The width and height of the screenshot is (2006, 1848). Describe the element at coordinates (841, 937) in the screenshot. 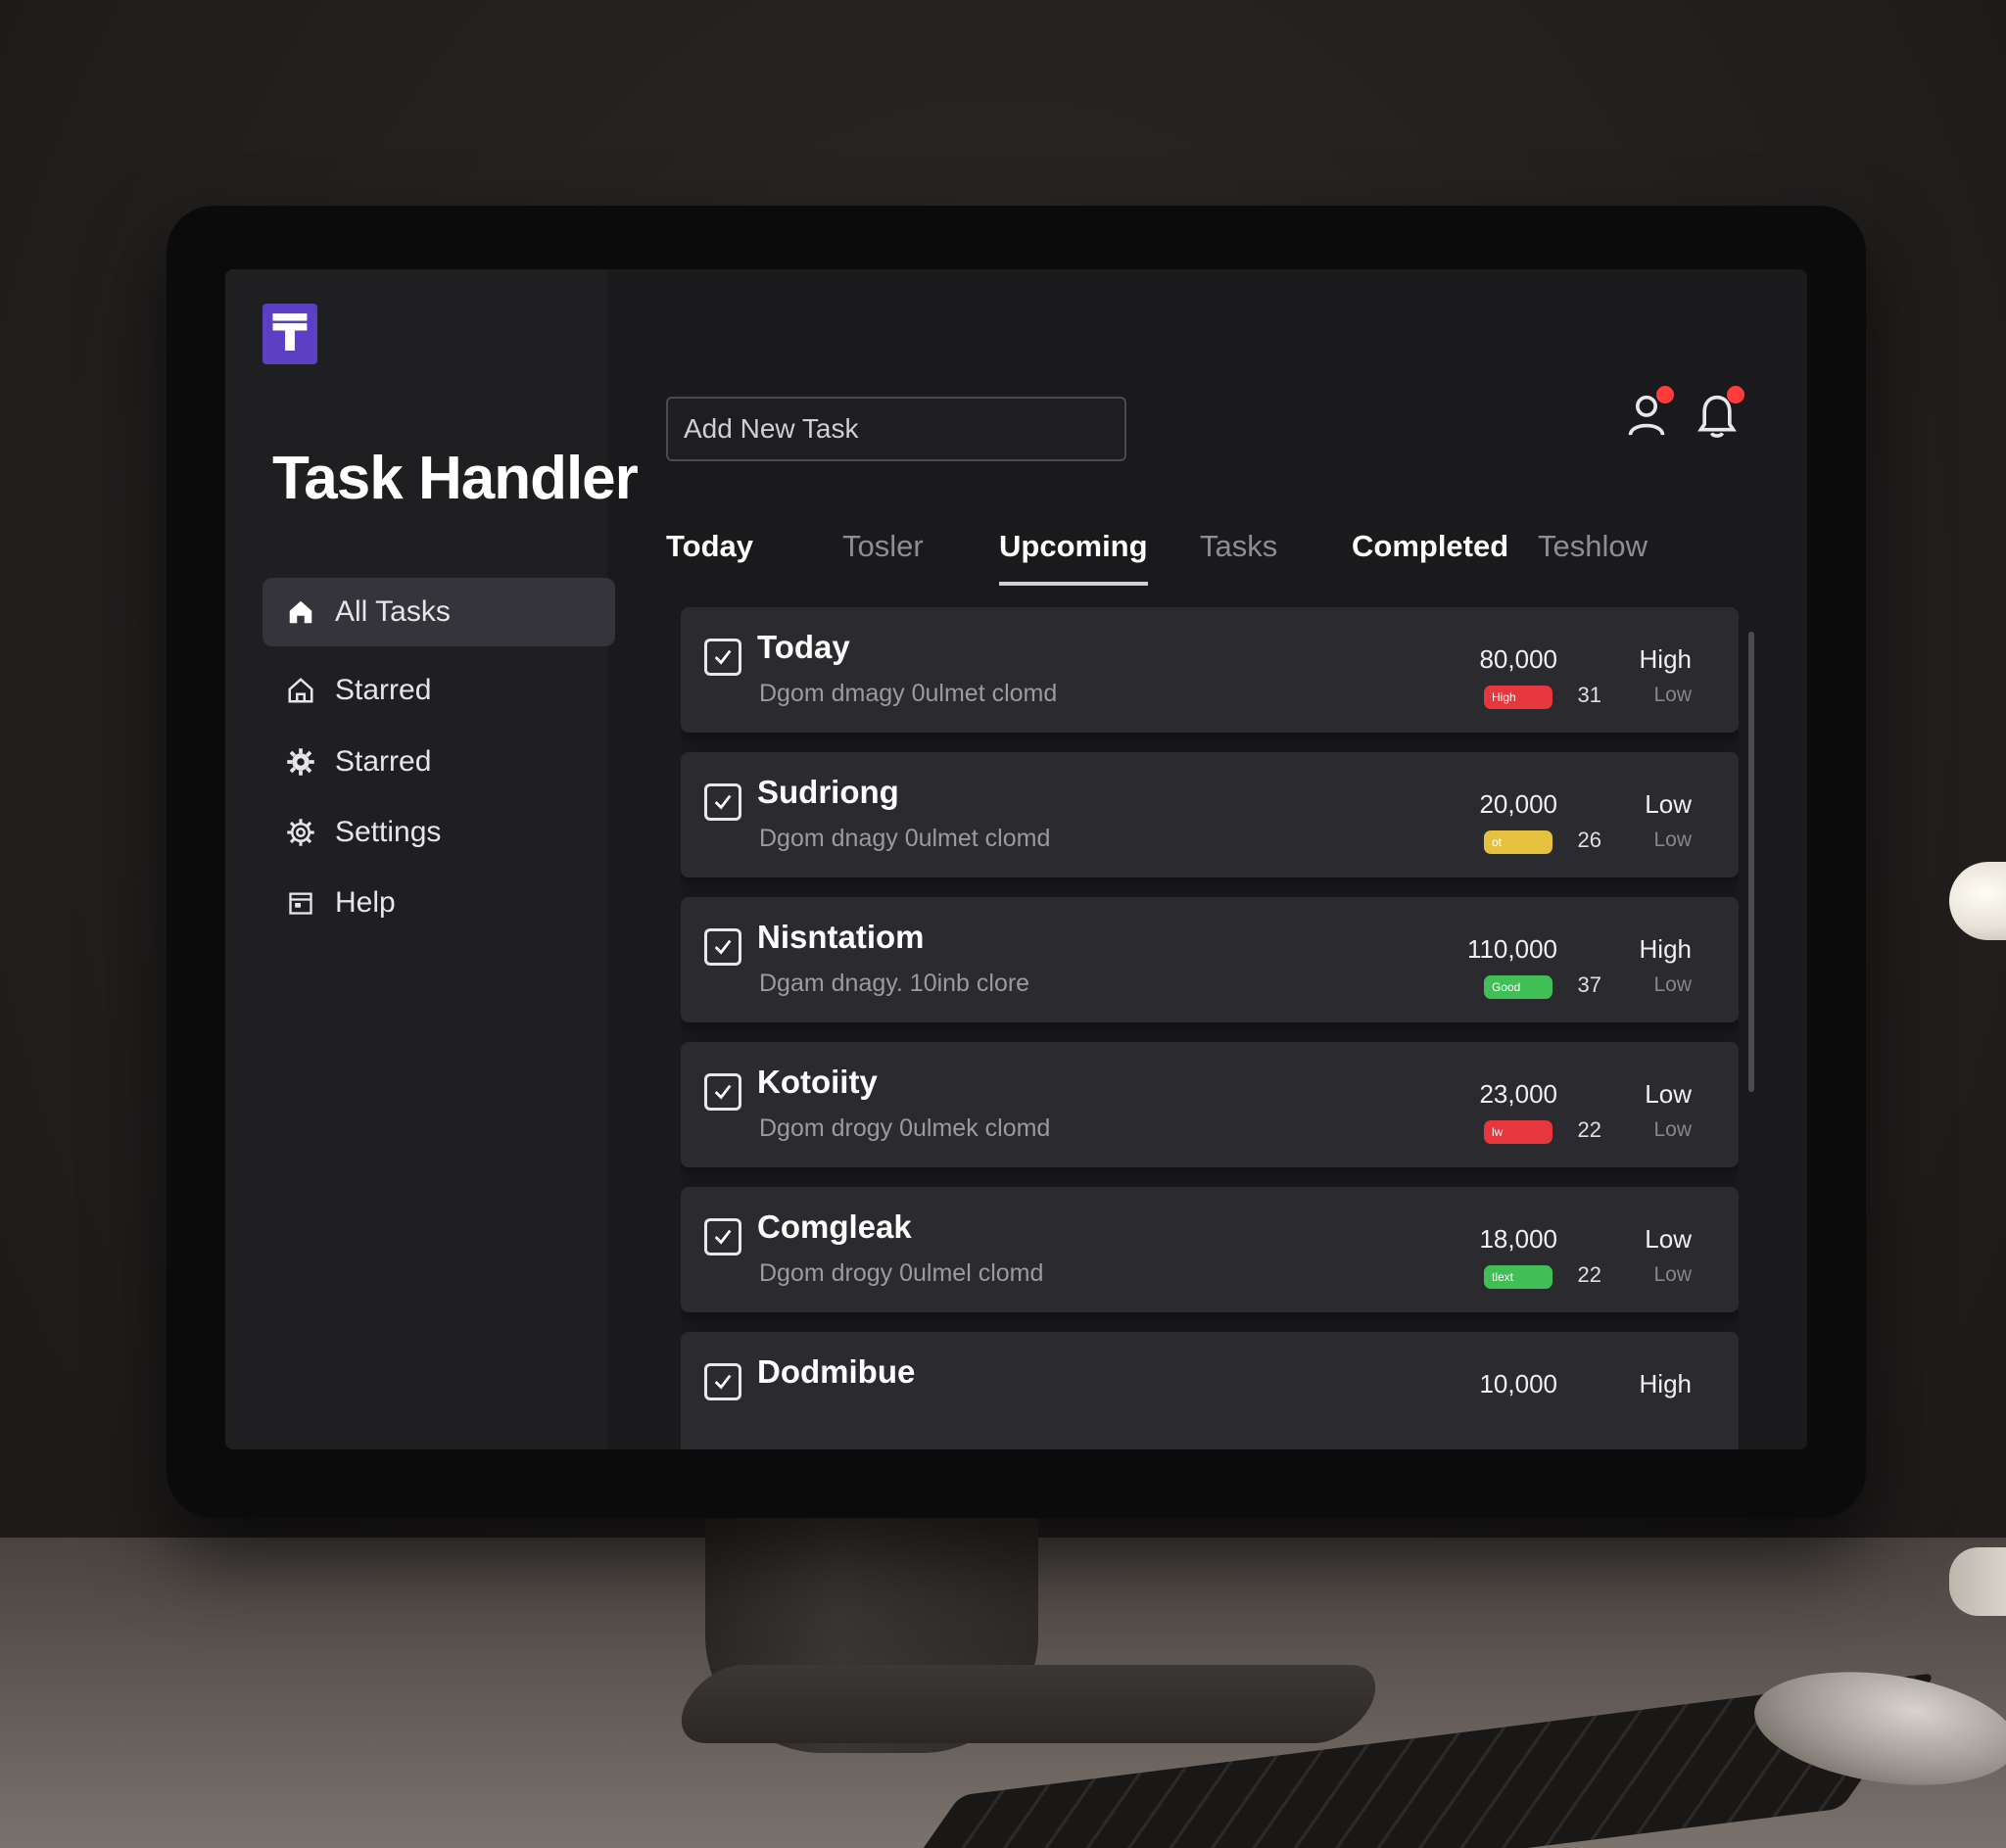

I see `task-title: Nisntatiom` at that location.